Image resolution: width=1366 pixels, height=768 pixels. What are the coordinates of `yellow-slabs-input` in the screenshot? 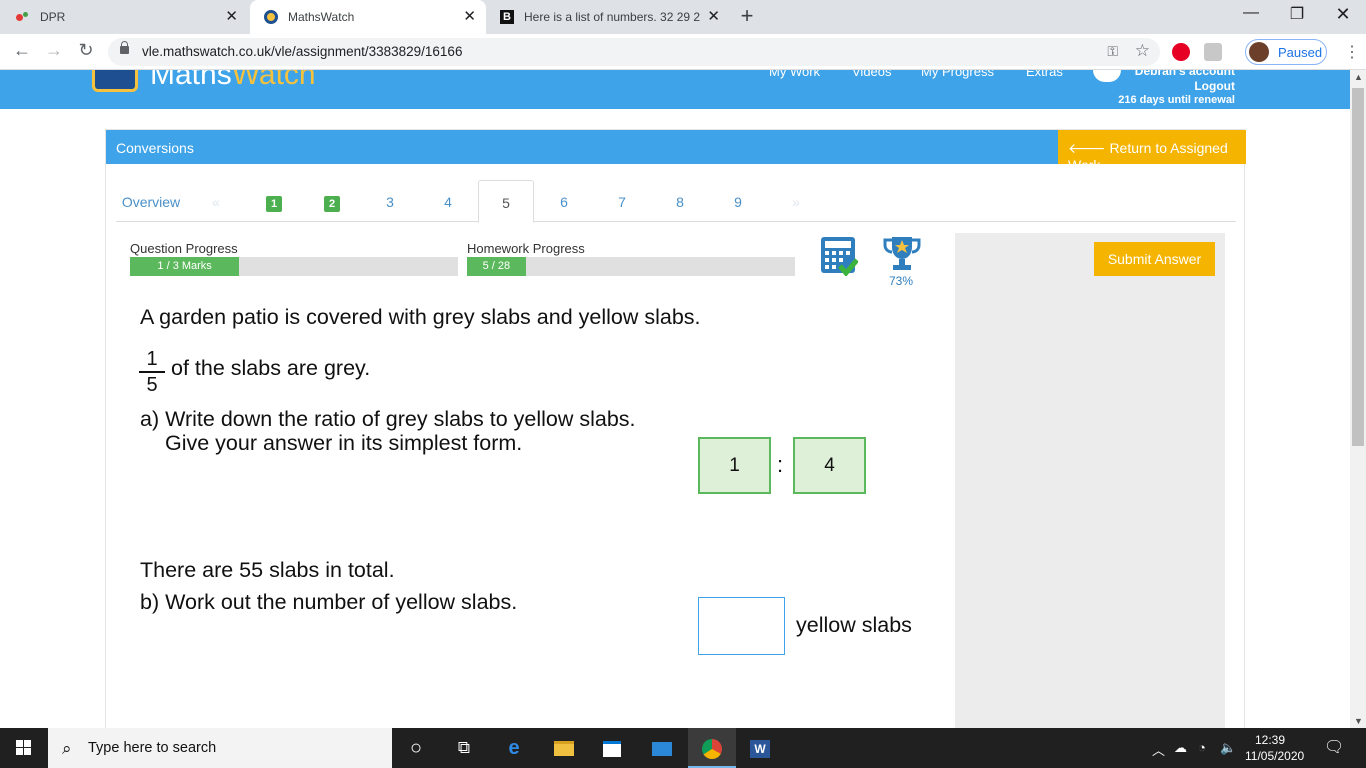 It's located at (741, 626).